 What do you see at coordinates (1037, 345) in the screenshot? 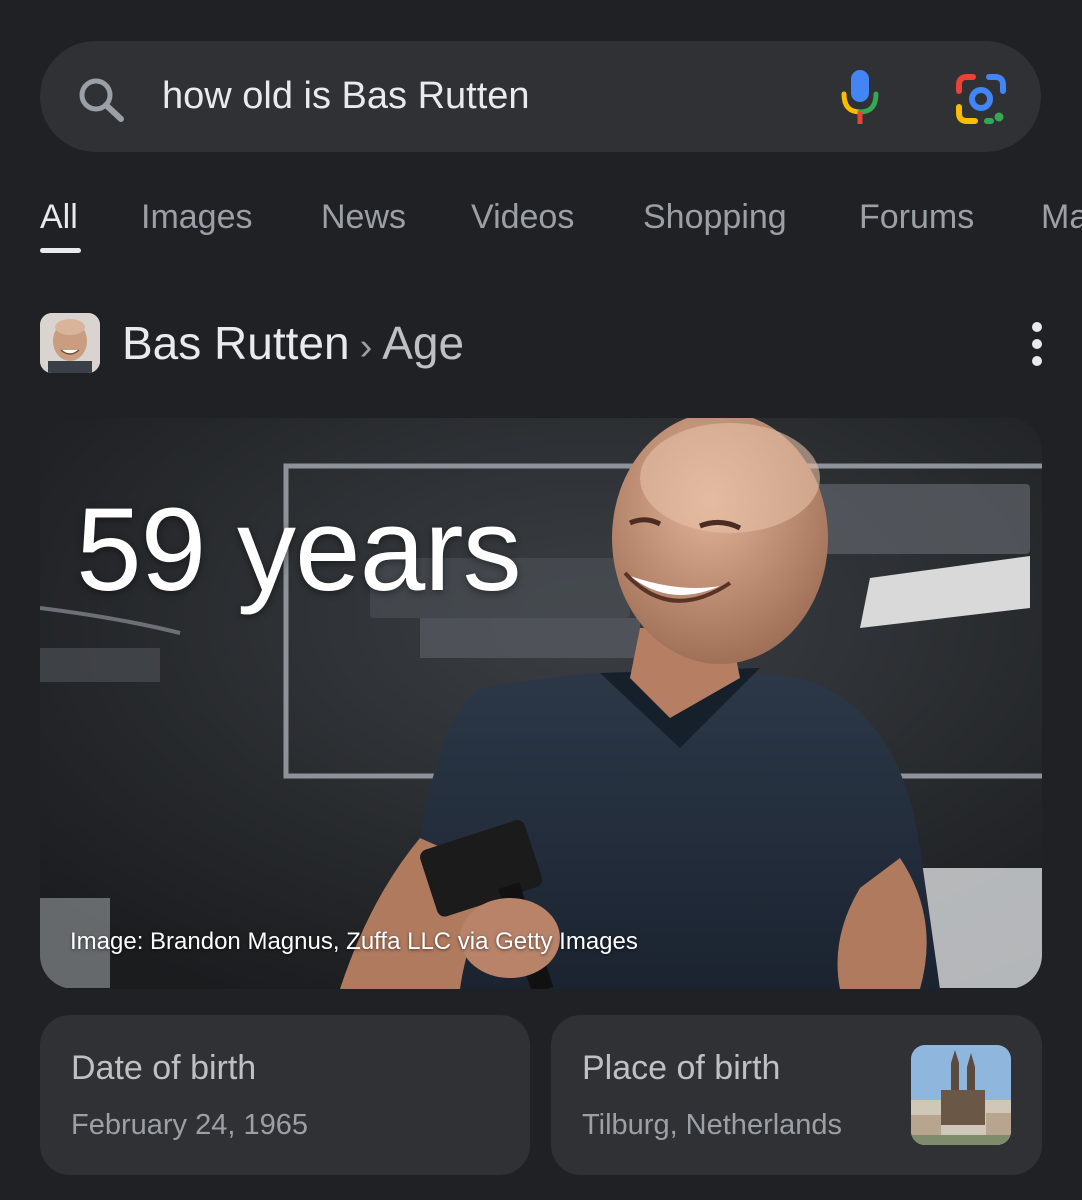
I see `more-options-icon` at bounding box center [1037, 345].